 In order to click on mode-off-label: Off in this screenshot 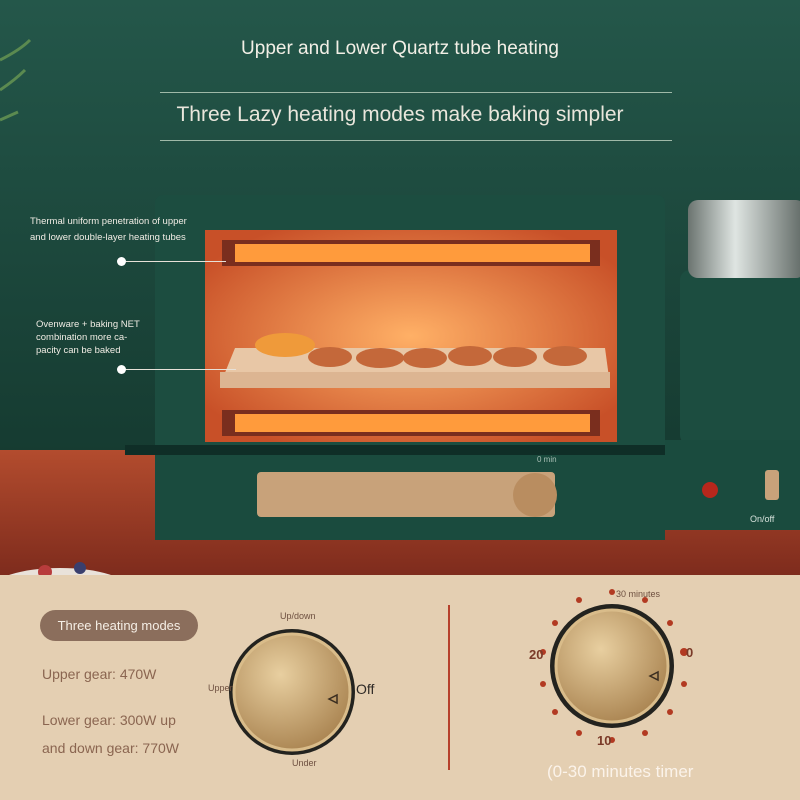, I will do `click(365, 689)`.